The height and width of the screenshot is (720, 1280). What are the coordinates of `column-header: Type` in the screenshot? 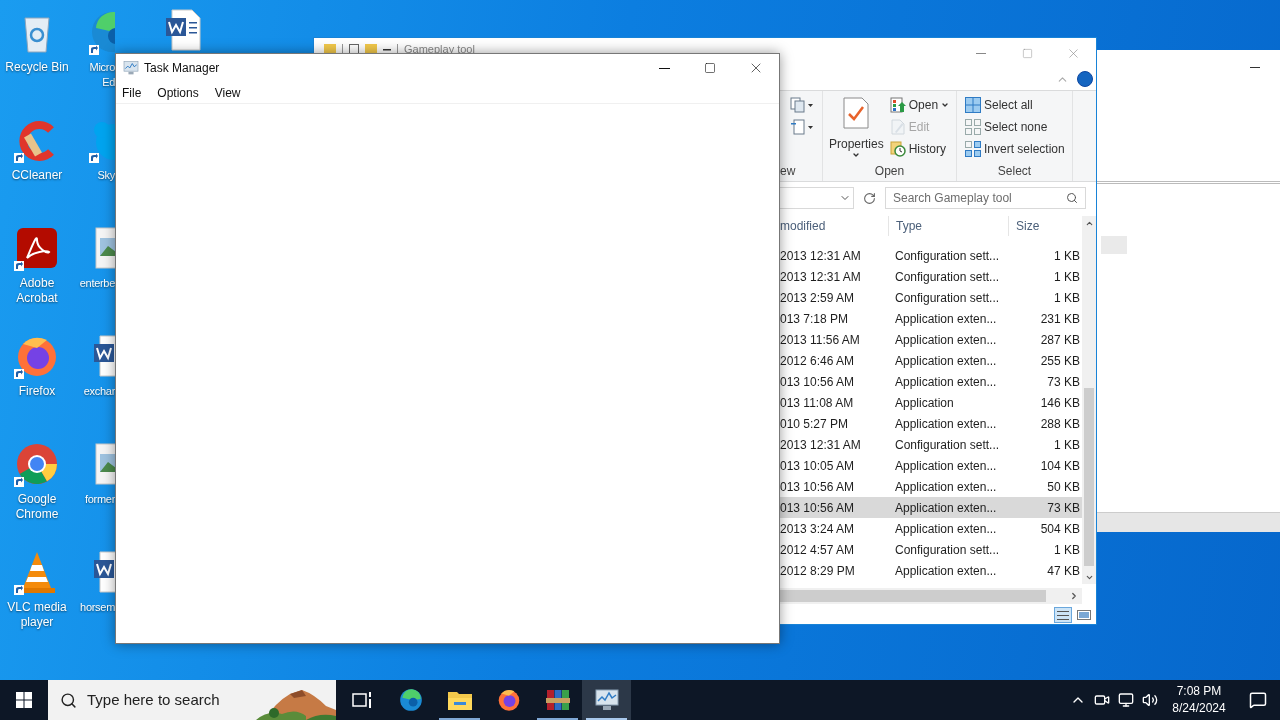 It's located at (948, 226).